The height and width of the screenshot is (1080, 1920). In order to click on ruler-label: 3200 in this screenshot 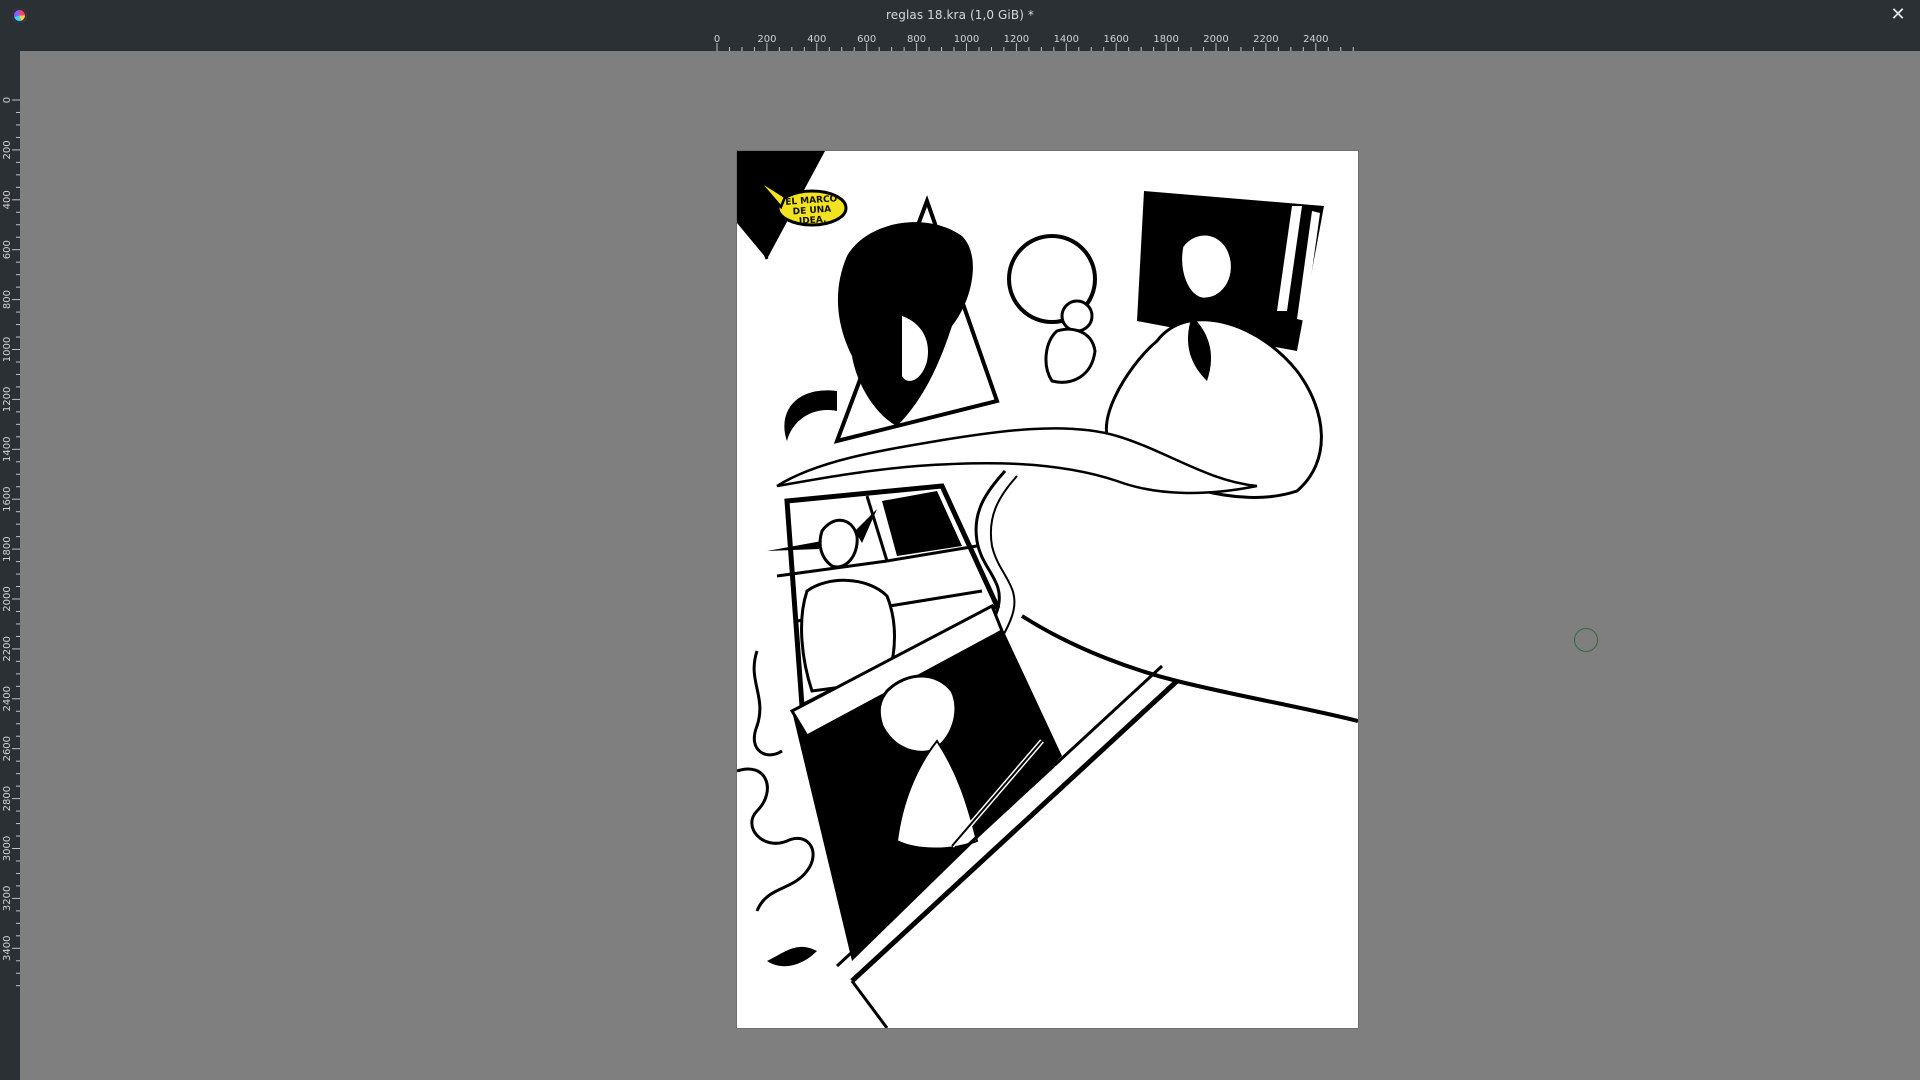, I will do `click(7, 898)`.